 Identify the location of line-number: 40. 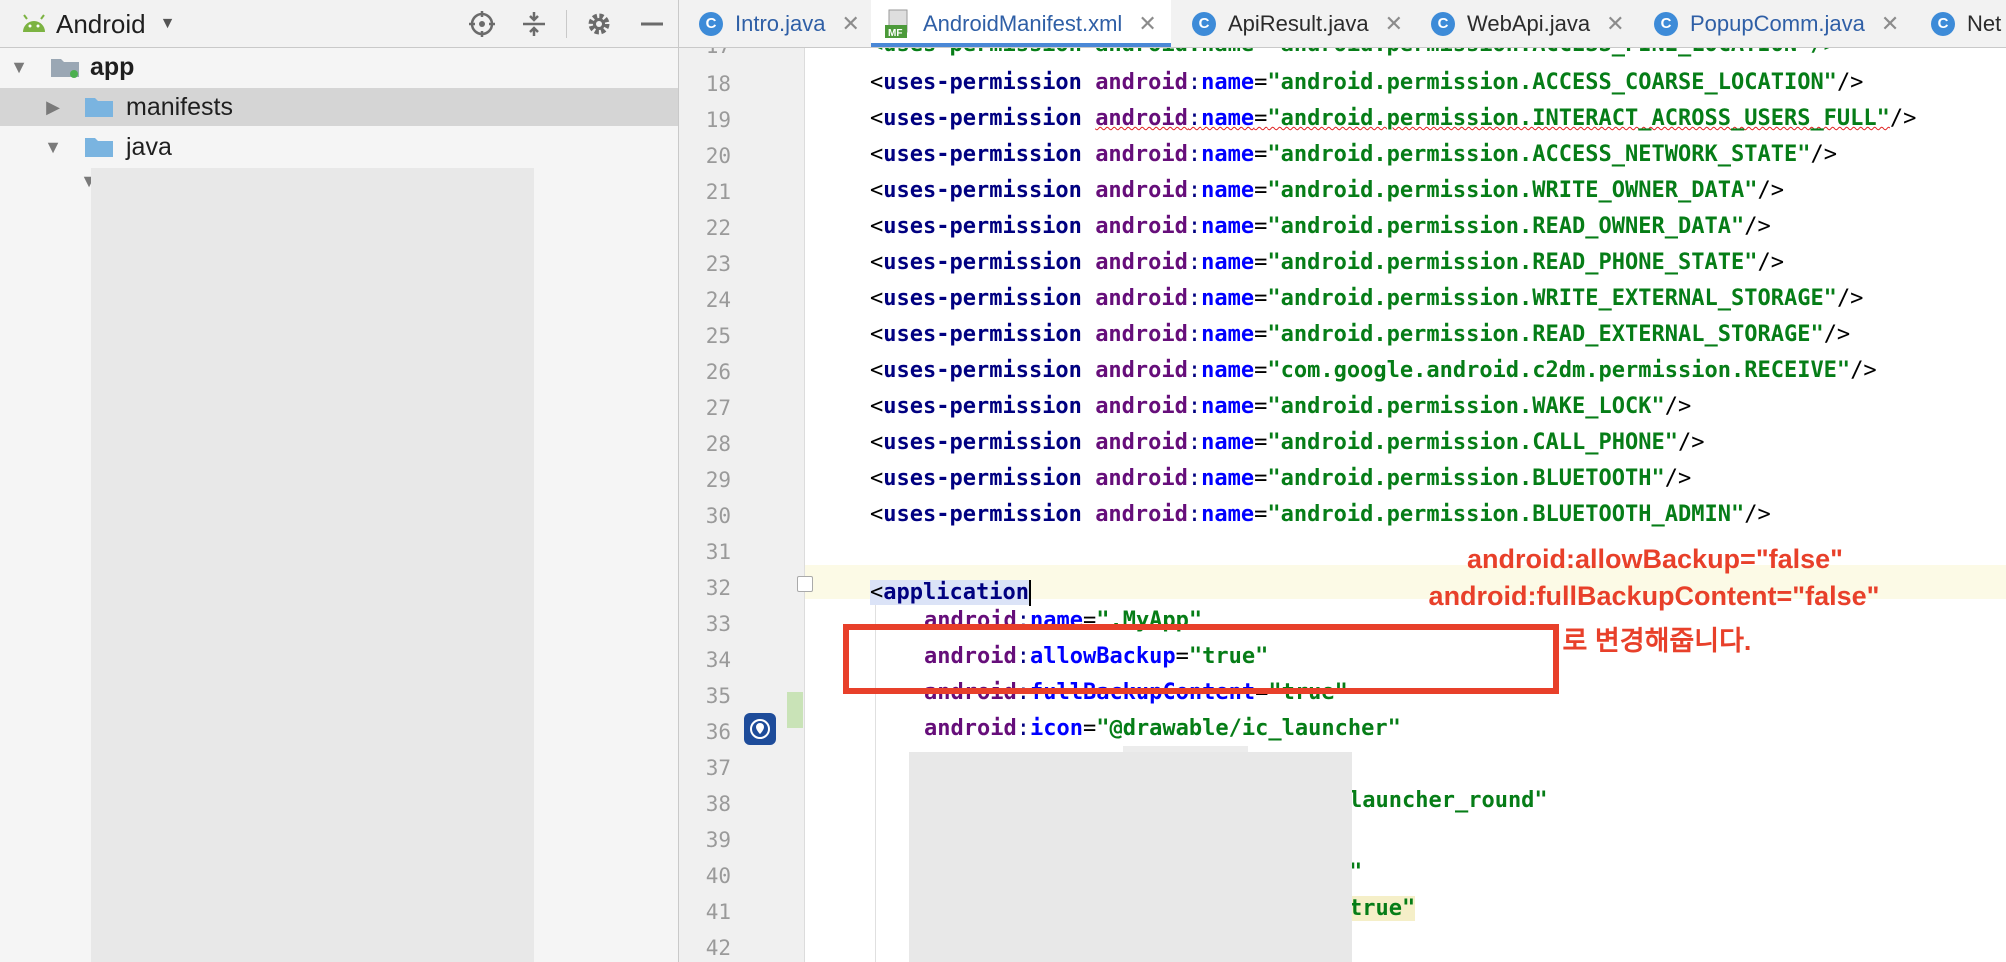
(718, 876).